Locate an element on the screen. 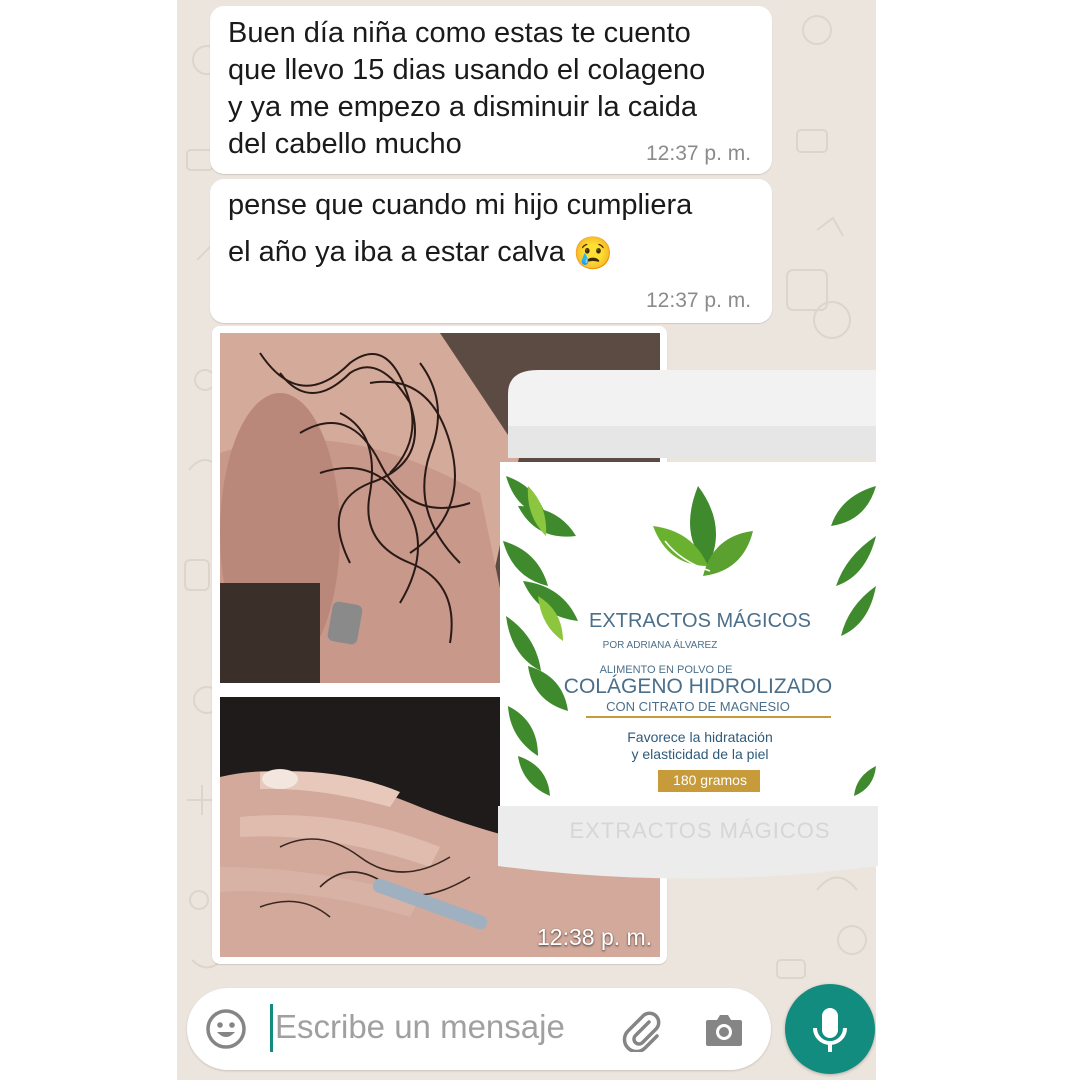  text-cursor is located at coordinates (271, 1028).